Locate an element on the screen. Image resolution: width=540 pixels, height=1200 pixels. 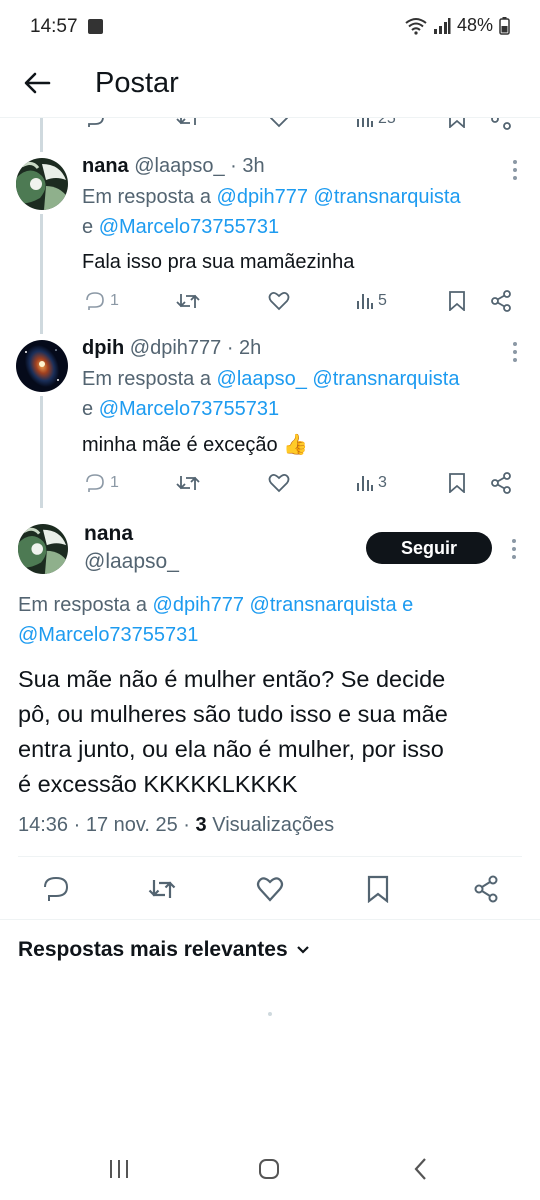
system-nav-bar is located at coordinates (270, 1170).